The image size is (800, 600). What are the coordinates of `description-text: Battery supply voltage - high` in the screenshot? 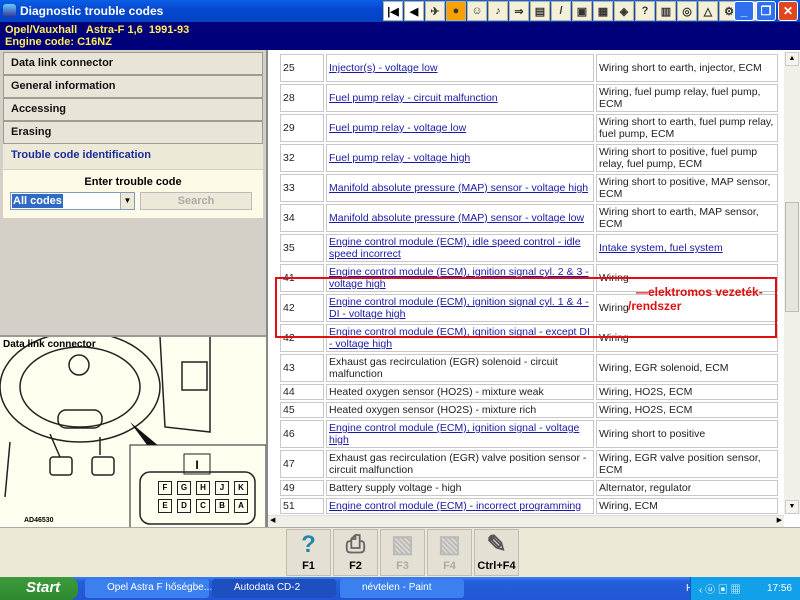 It's located at (395, 488).